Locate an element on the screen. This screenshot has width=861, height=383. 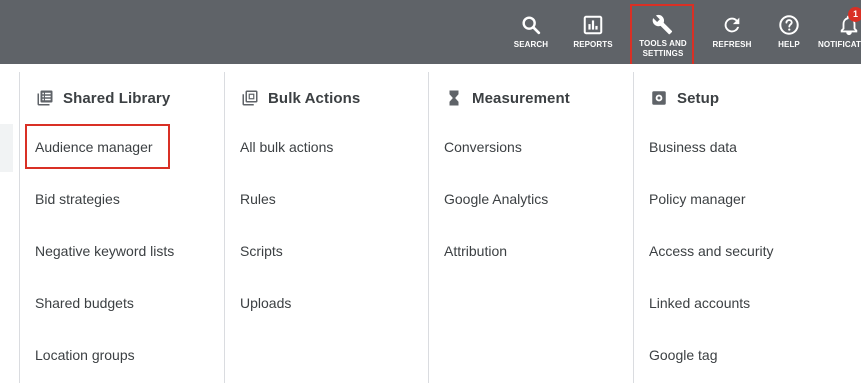
hourglass-icon is located at coordinates (454, 98).